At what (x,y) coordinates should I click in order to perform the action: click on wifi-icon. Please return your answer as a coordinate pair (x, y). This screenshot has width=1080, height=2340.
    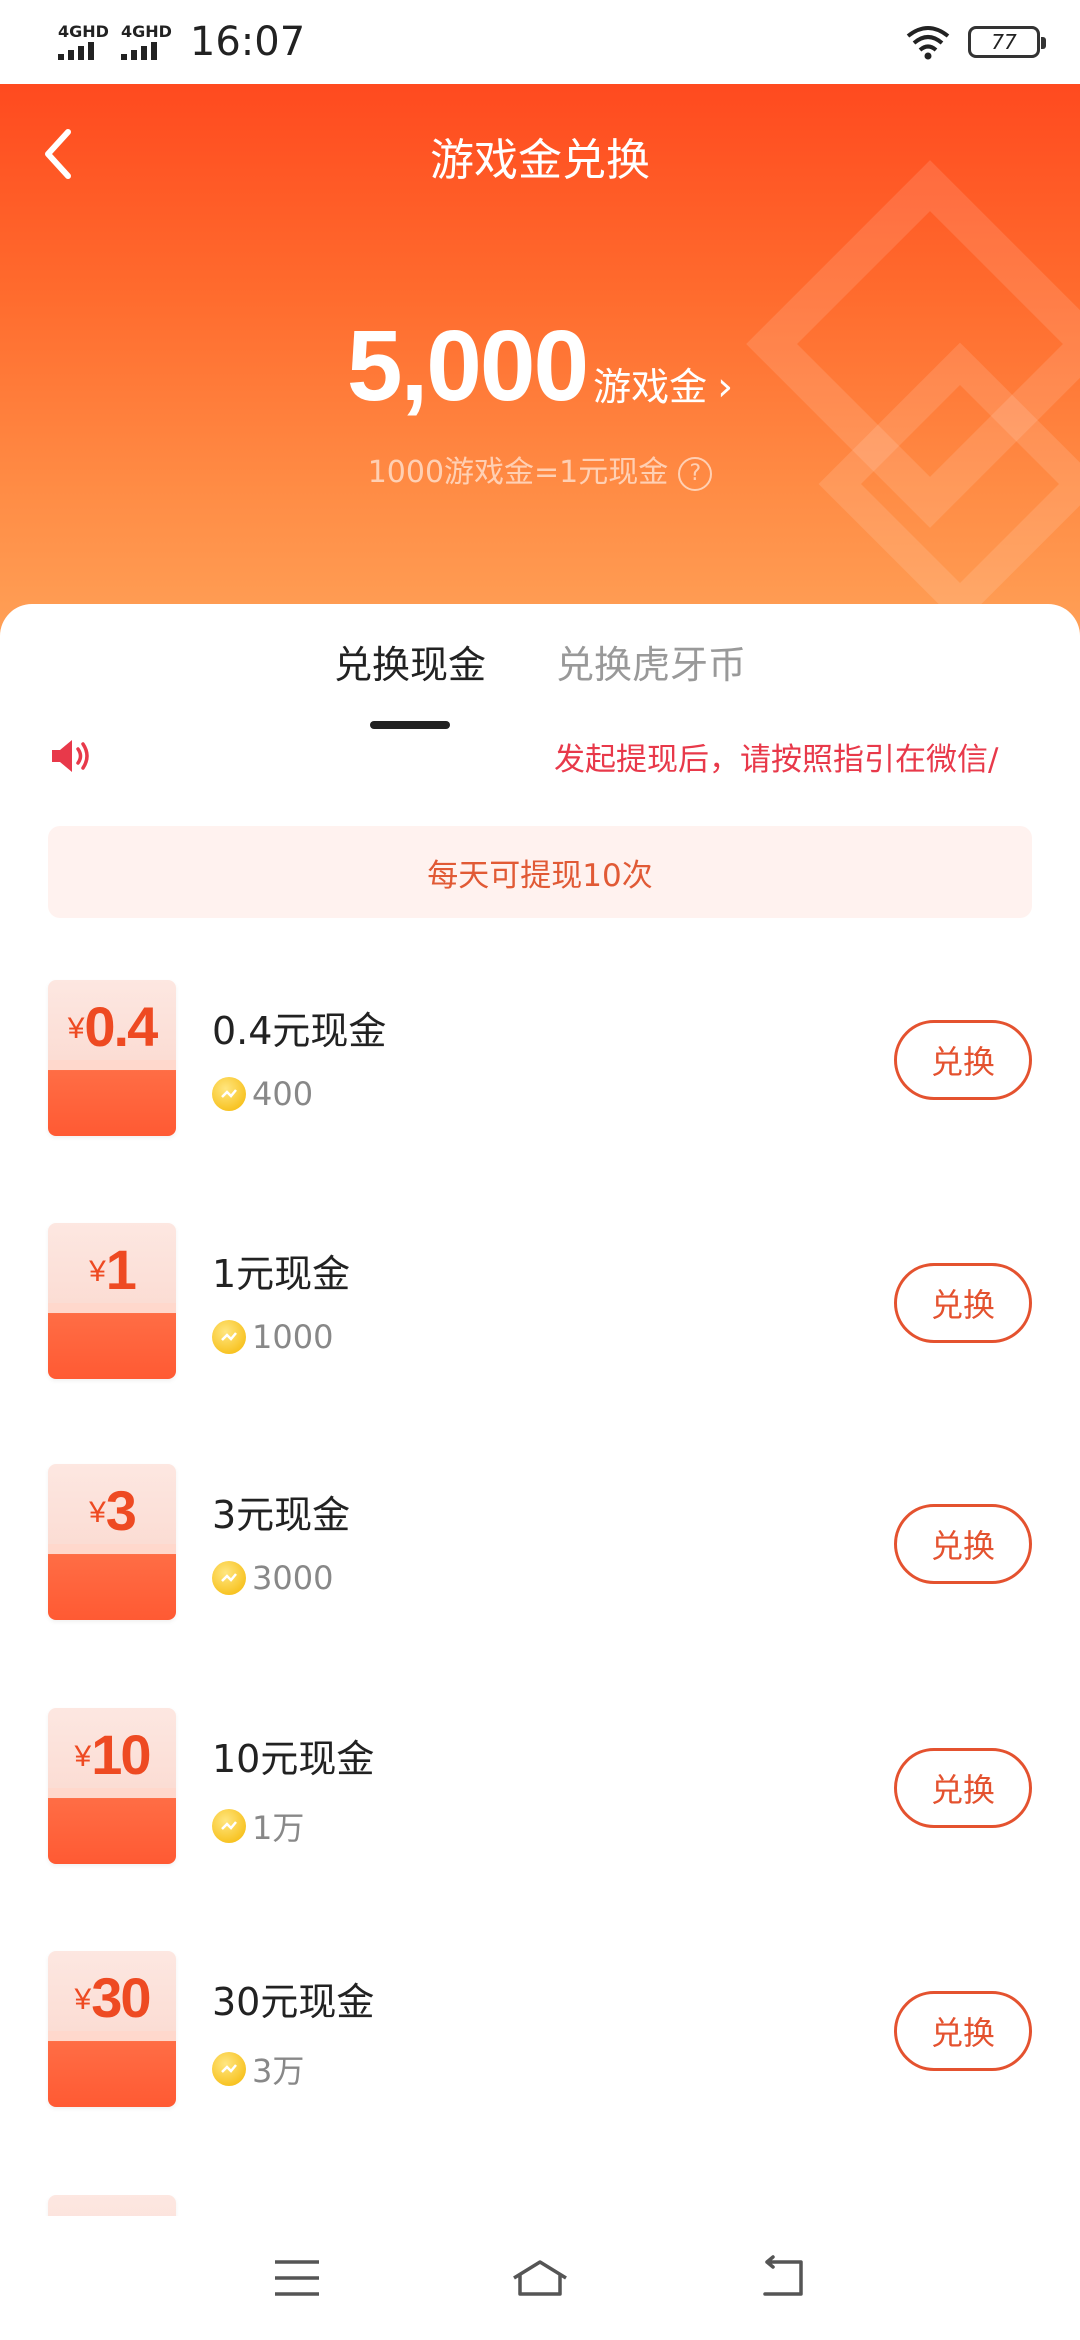
    Looking at the image, I should click on (928, 43).